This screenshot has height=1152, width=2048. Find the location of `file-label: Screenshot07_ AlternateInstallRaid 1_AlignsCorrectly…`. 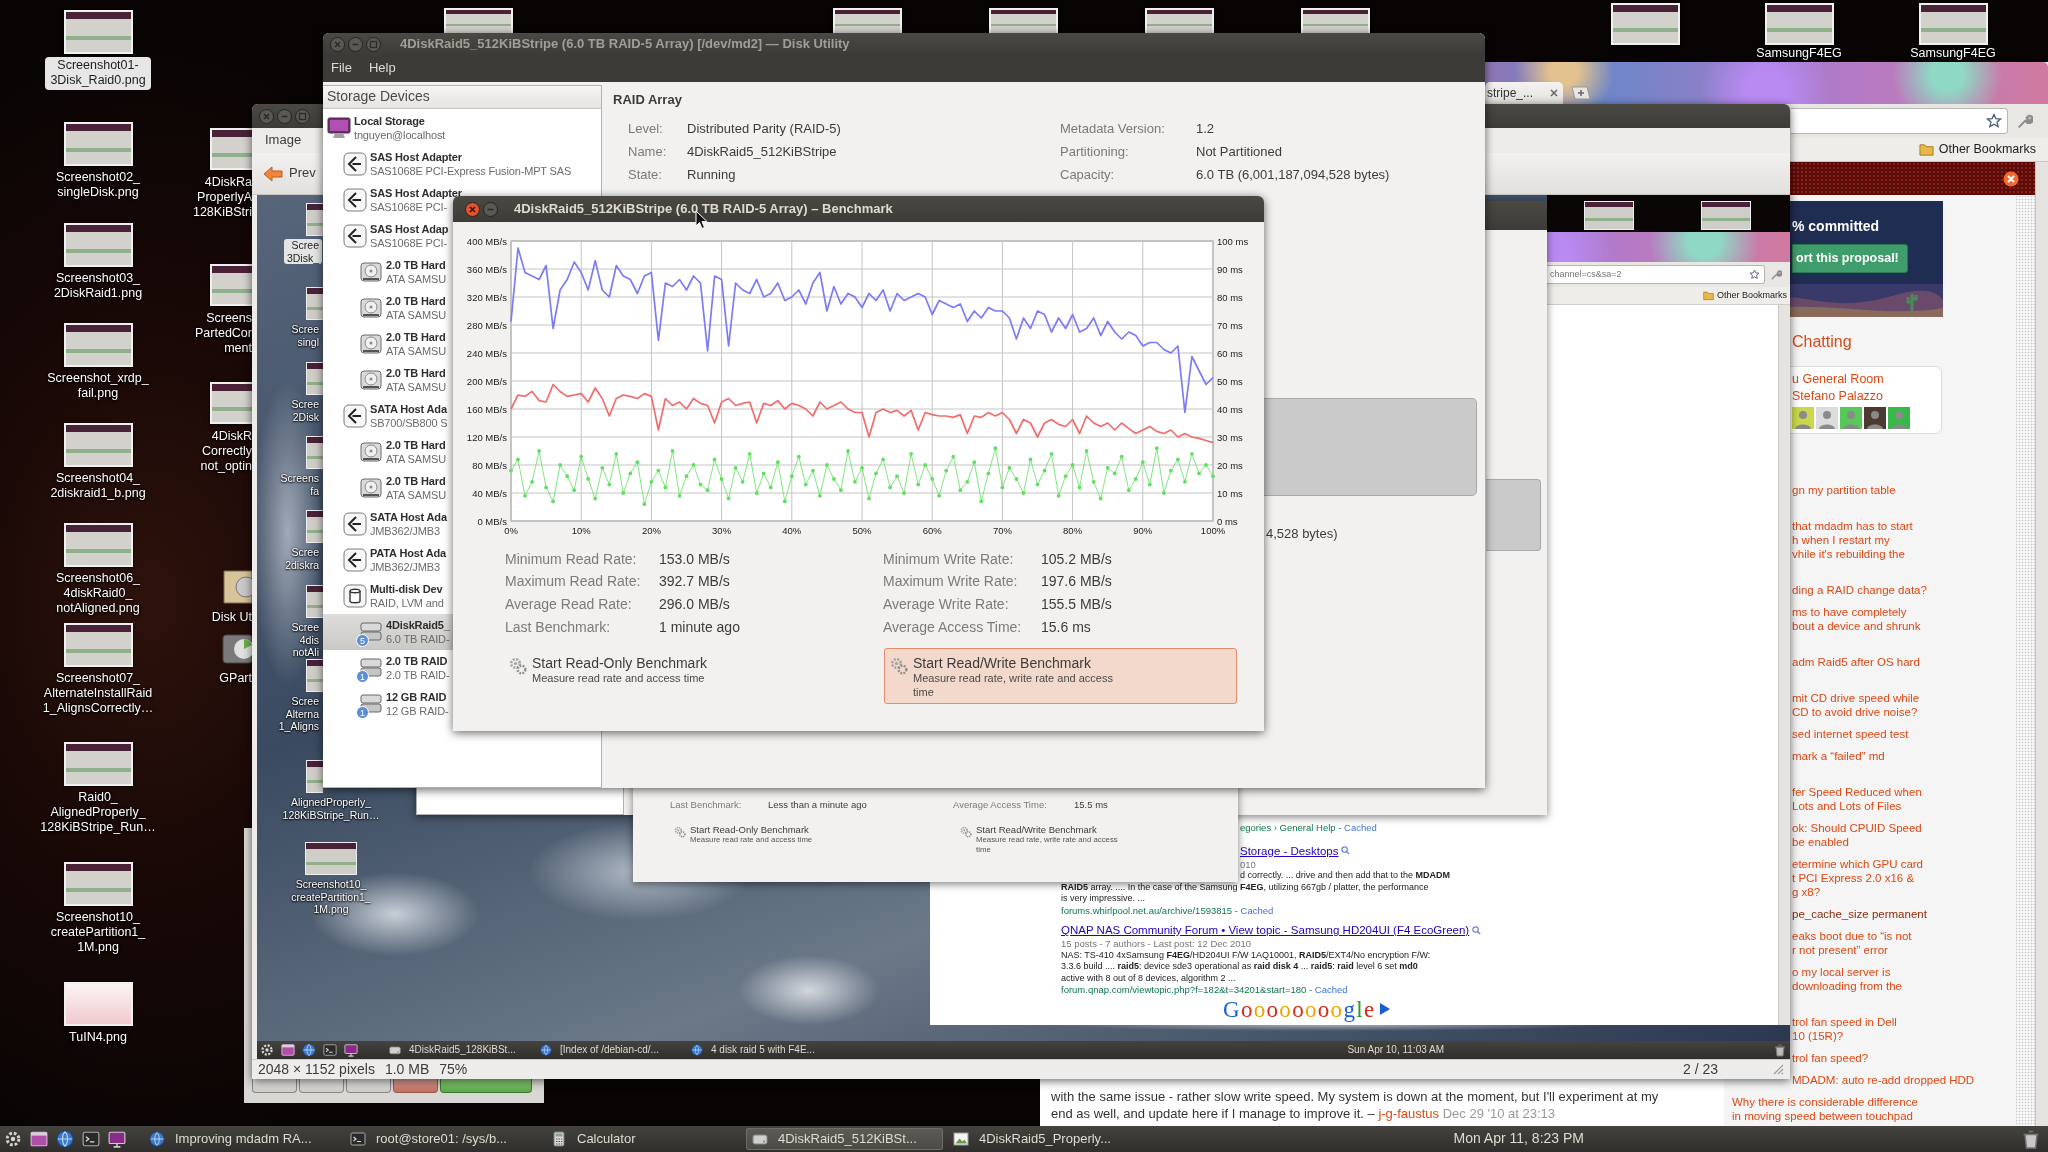

file-label: Screenshot07_ AlternateInstallRaid 1_AlignsCorrectly… is located at coordinates (98, 694).